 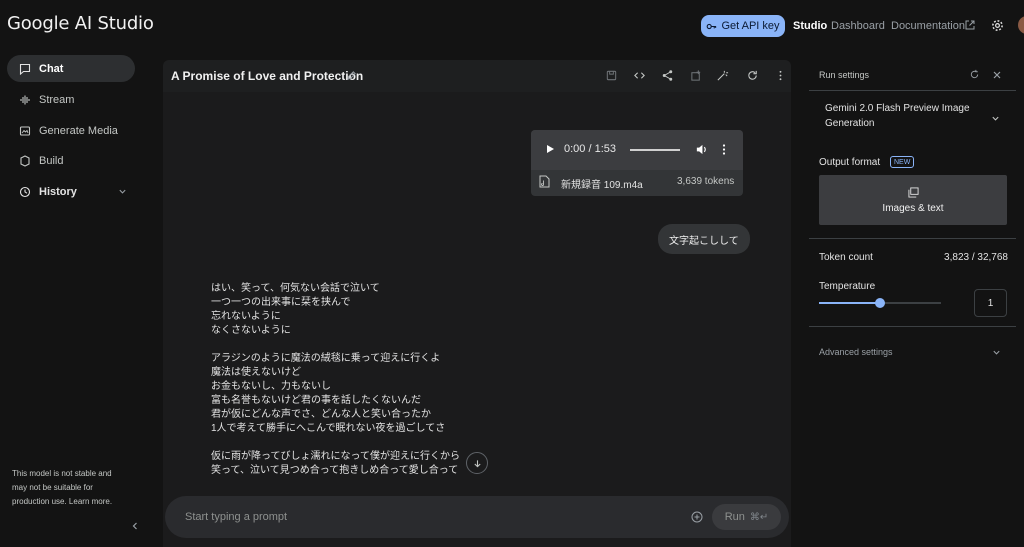 I want to click on audio-attachment: 0:00 / 1:53 新規録音 109.m4a 3,639 tokens, so click(x=637, y=163).